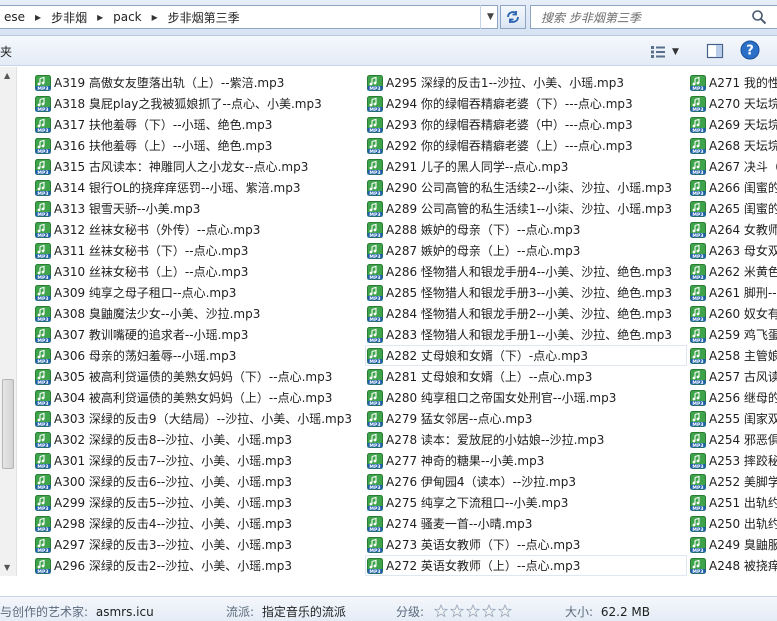  I want to click on file-item: MP3 A283 怪物猎人和银龙手册1--小美、沙拉、绝色.mp3, so click(527, 334).